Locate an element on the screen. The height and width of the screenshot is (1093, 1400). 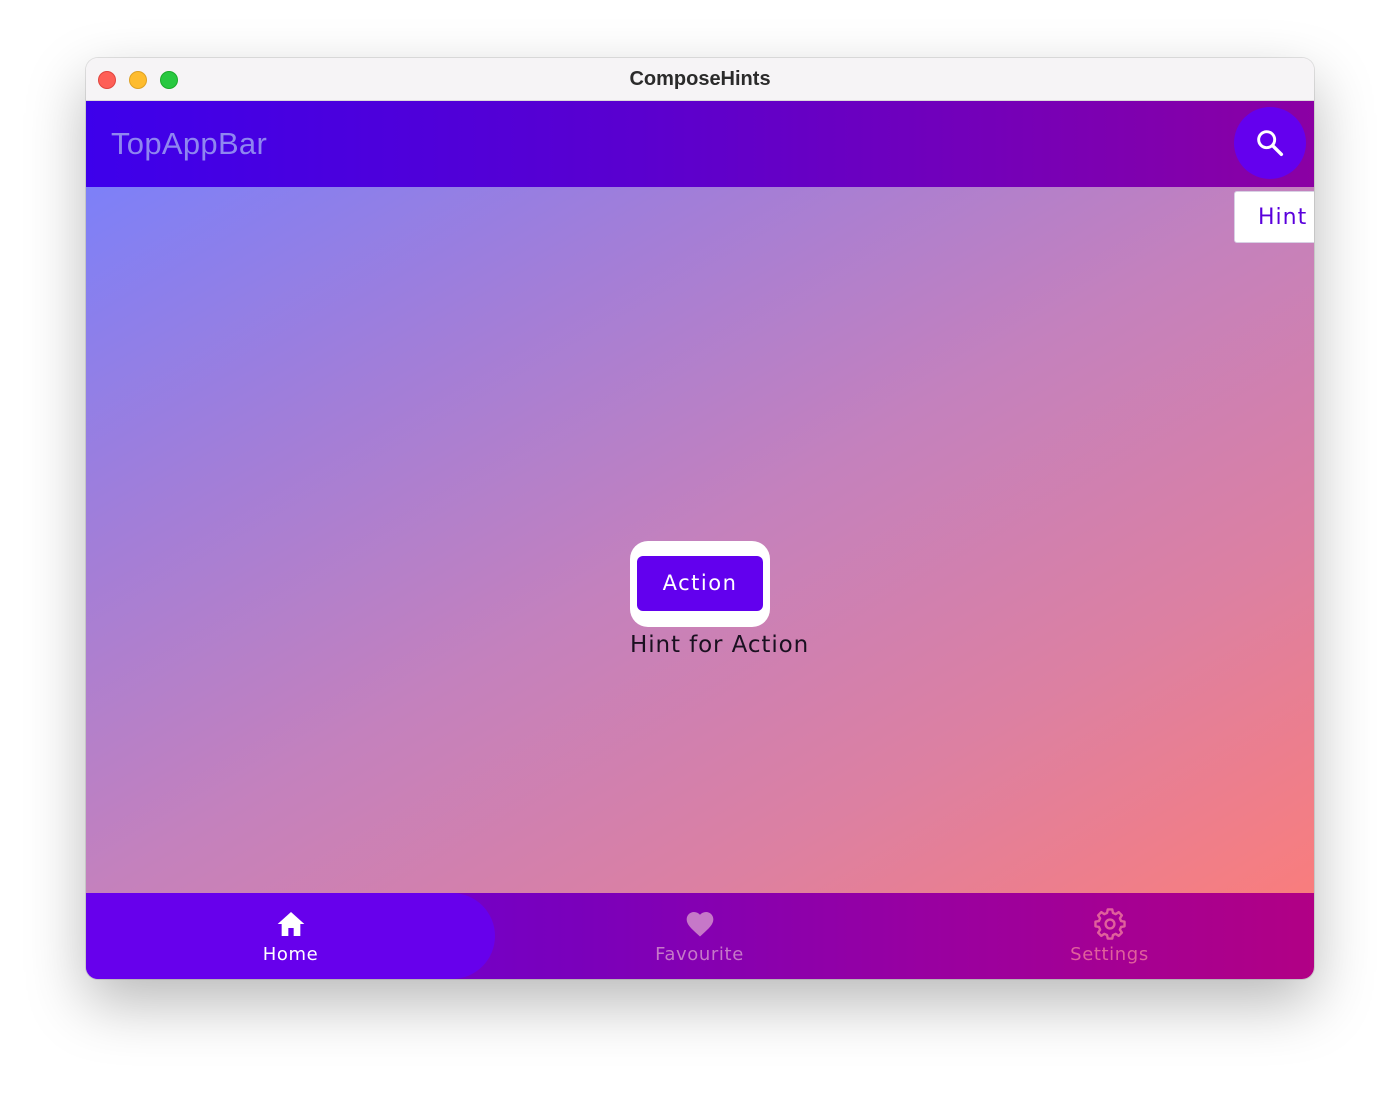
nav-label-settings: Settings is located at coordinates (1109, 954).